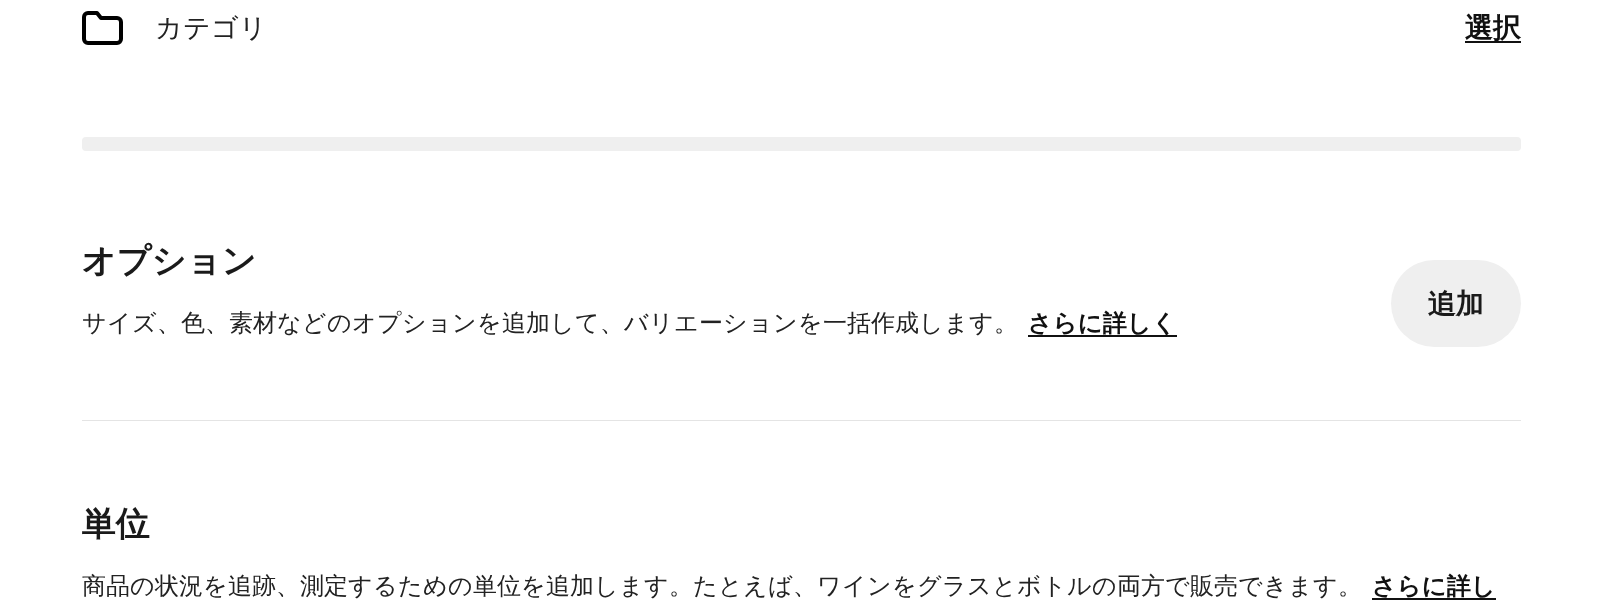 The image size is (1616, 606). I want to click on category-label: カテゴリ, so click(211, 28).